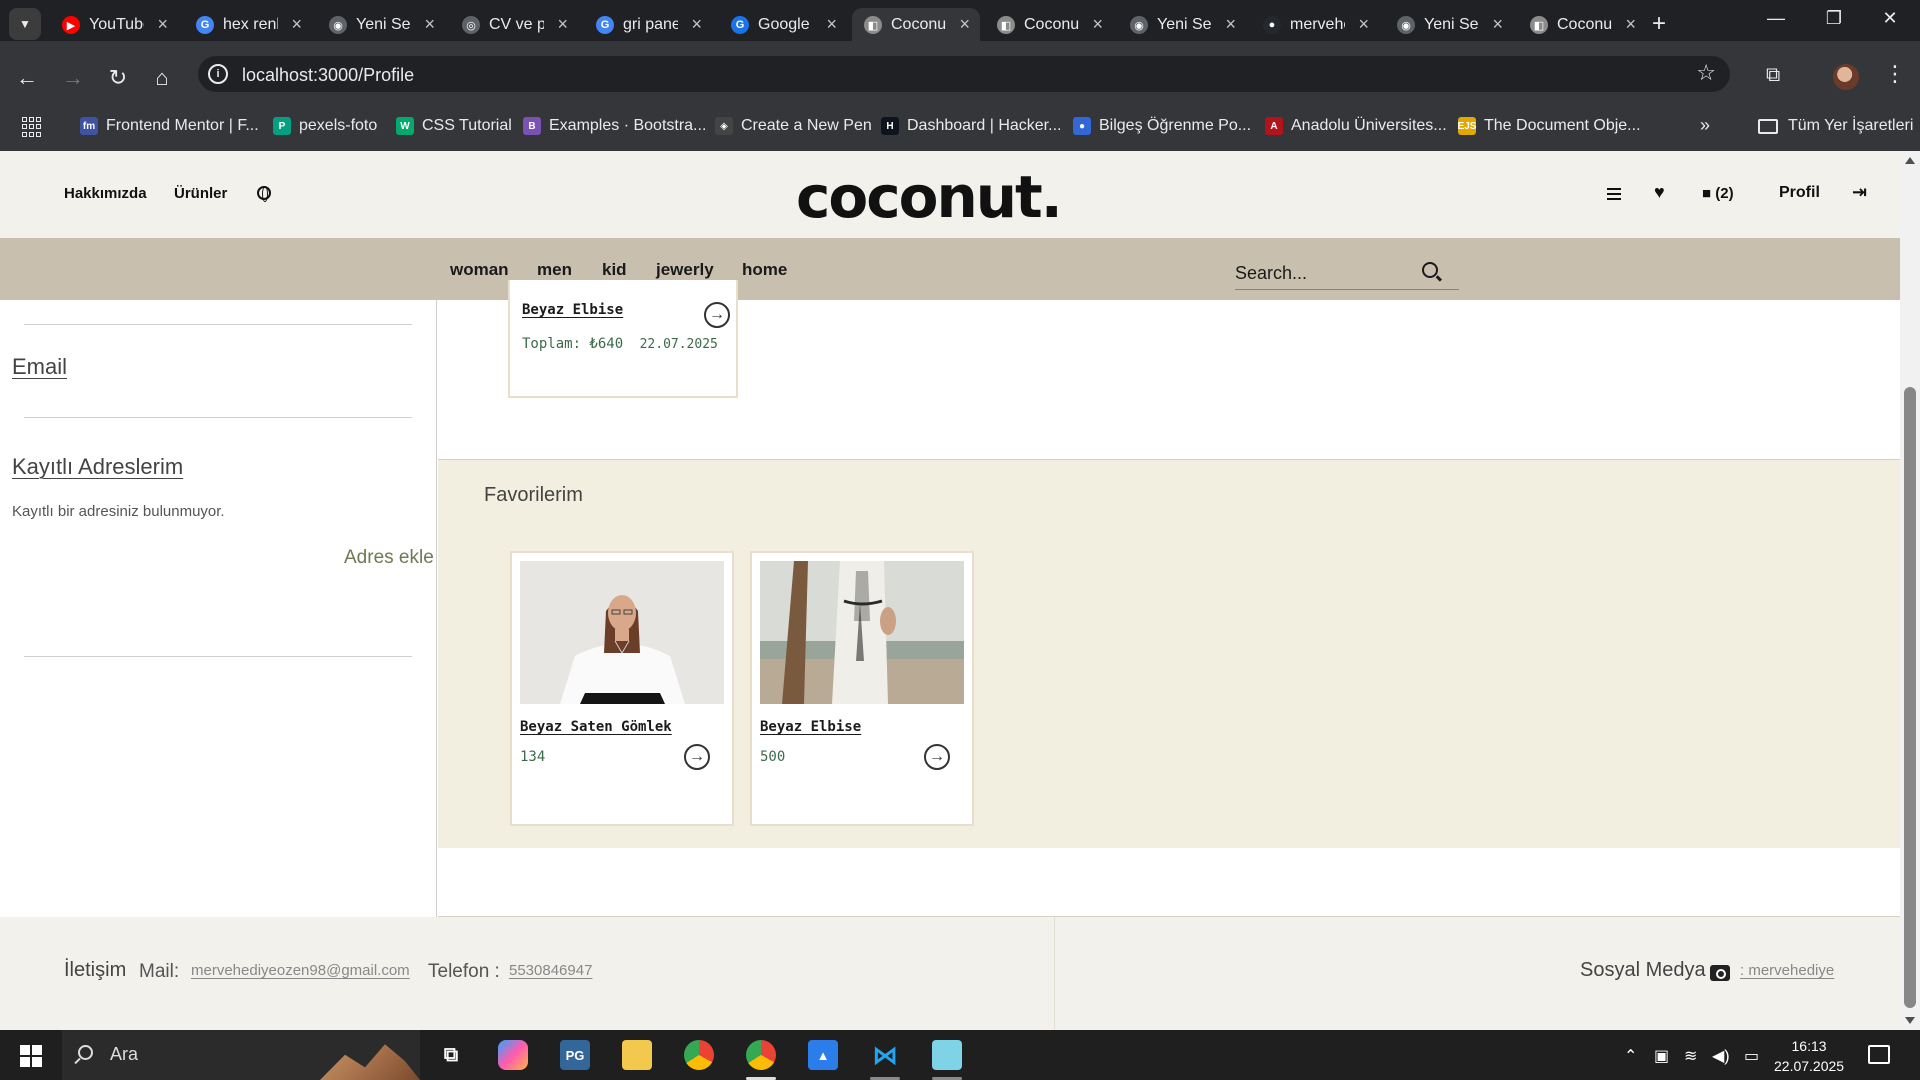 The image size is (1920, 1080). I want to click on system-clock: 16:13 22.07.2025, so click(1809, 1056).